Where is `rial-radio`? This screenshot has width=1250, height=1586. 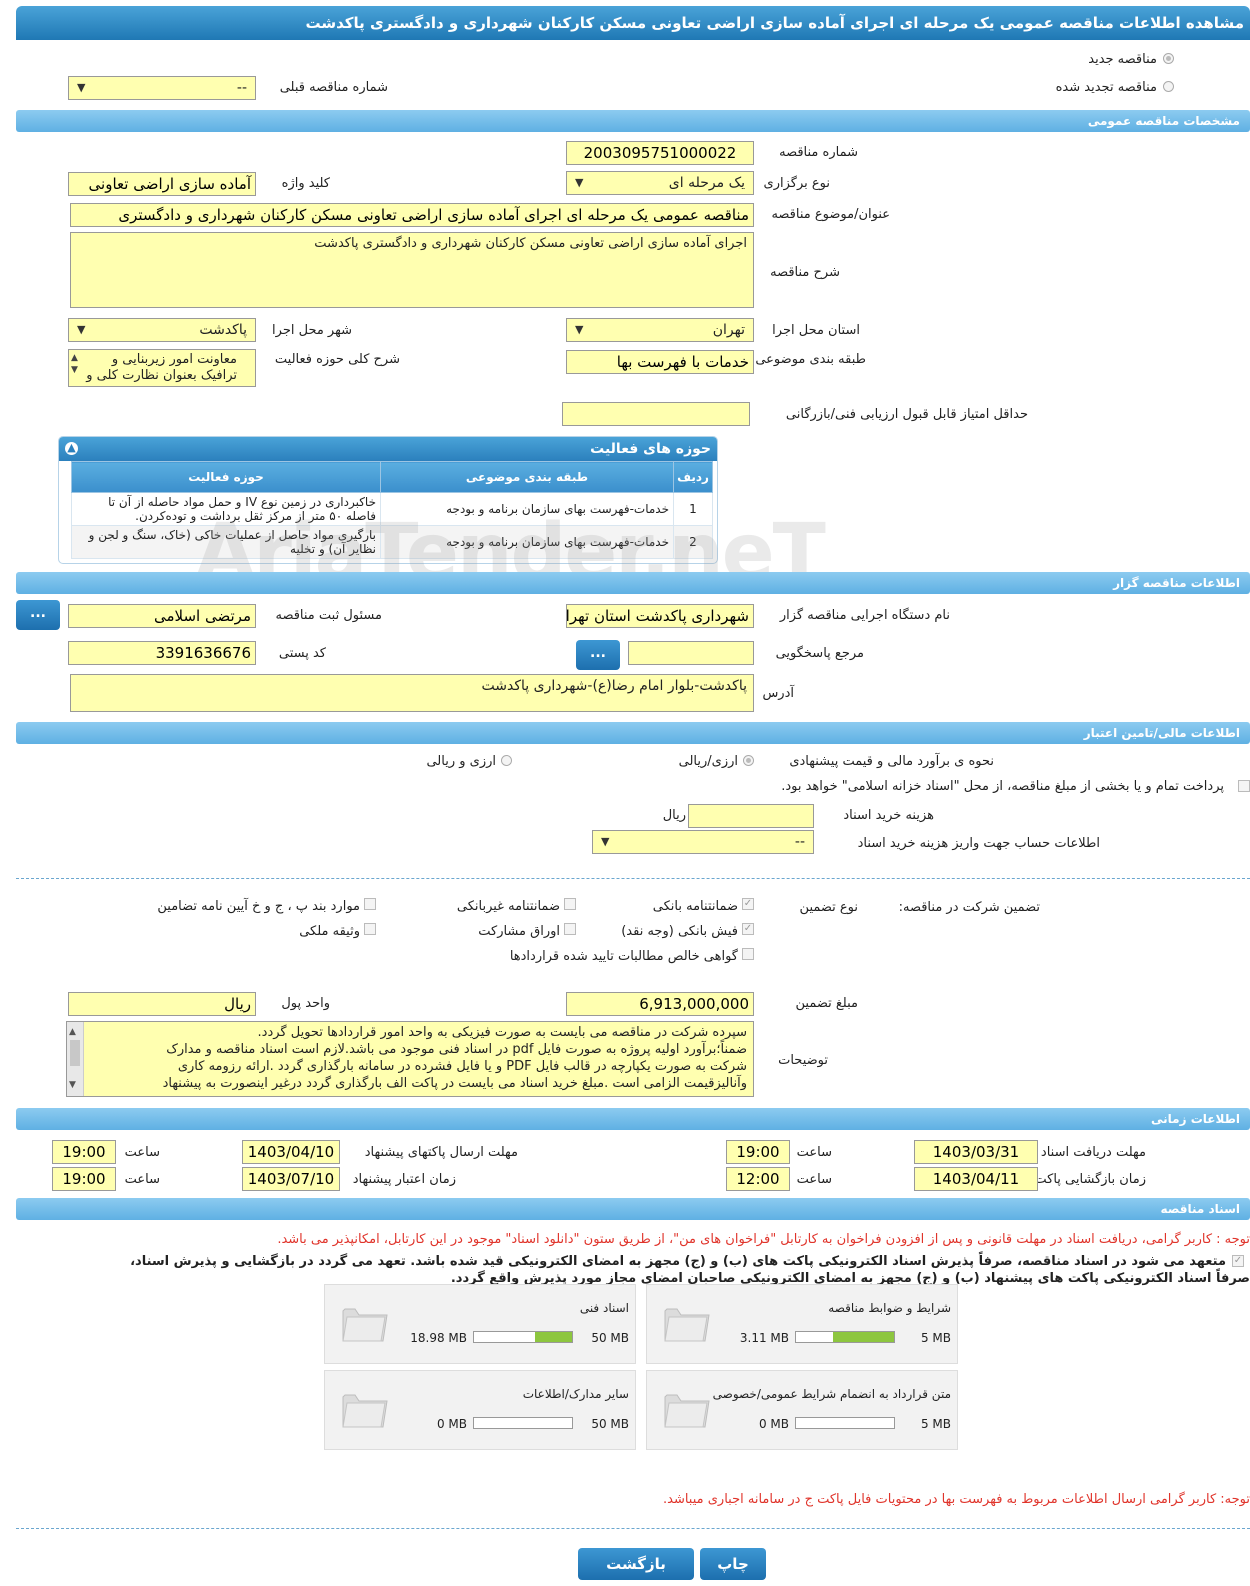
rial-radio is located at coordinates (748, 760).